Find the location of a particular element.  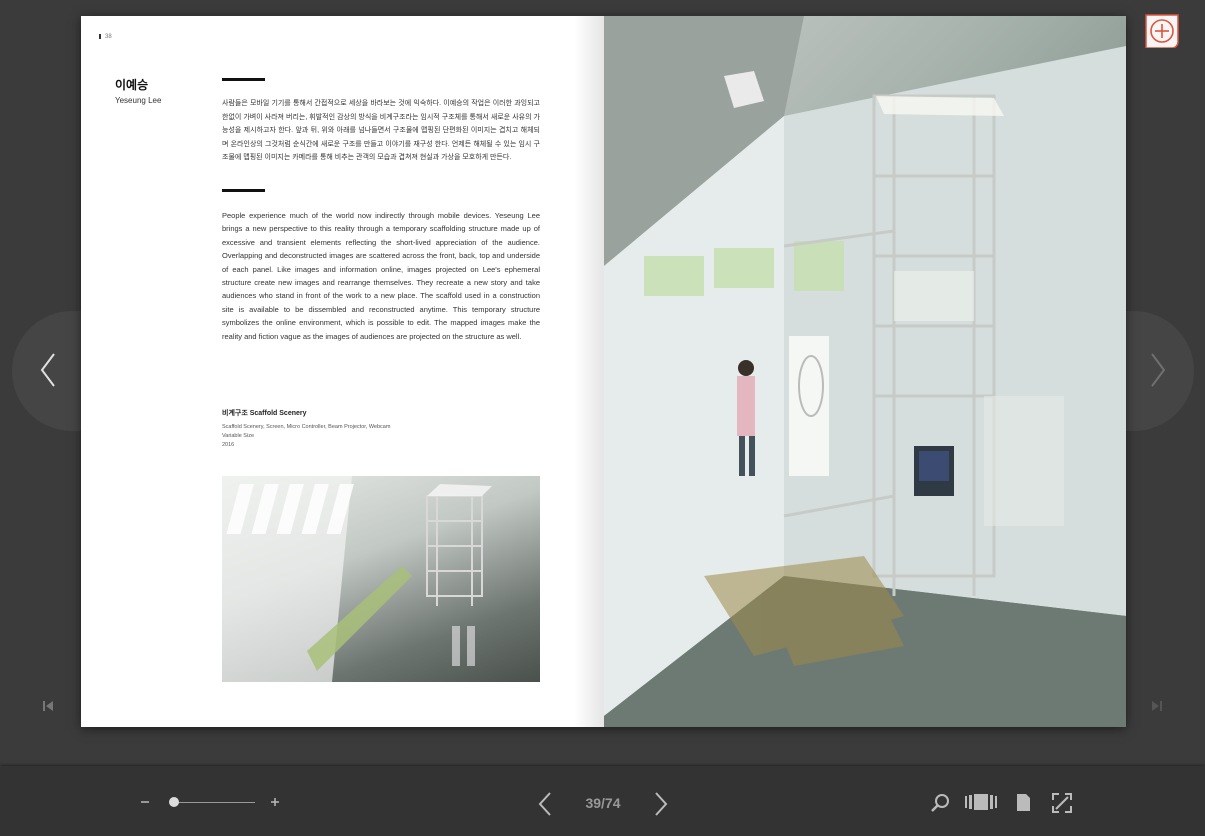

minus-icon is located at coordinates (145, 802).